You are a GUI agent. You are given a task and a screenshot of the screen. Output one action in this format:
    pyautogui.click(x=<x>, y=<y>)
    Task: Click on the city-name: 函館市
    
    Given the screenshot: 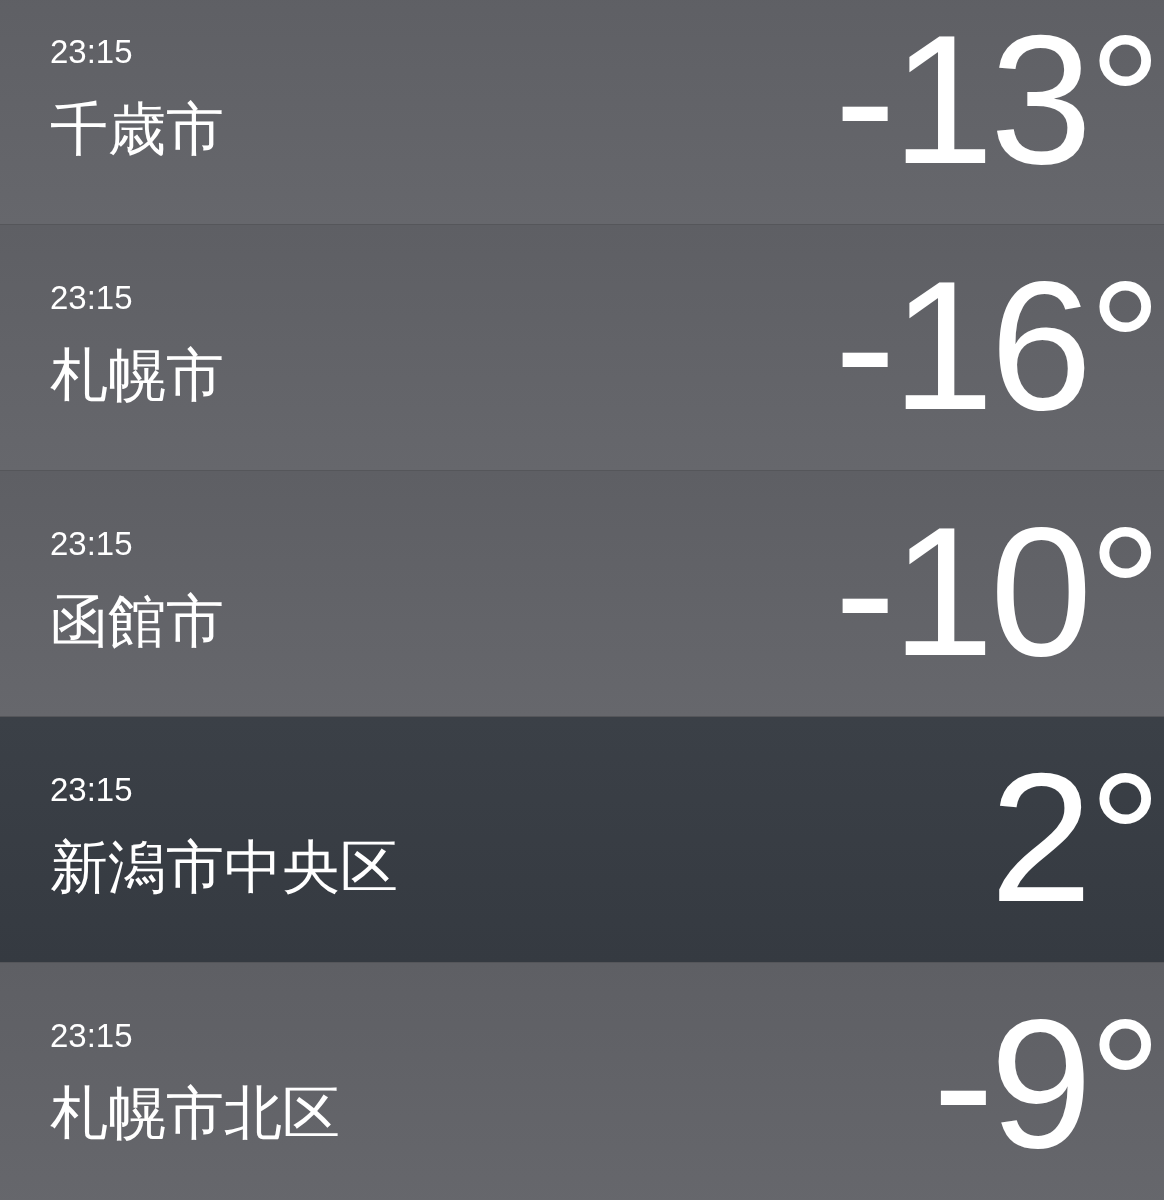 What is the action you would take?
    pyautogui.click(x=137, y=621)
    